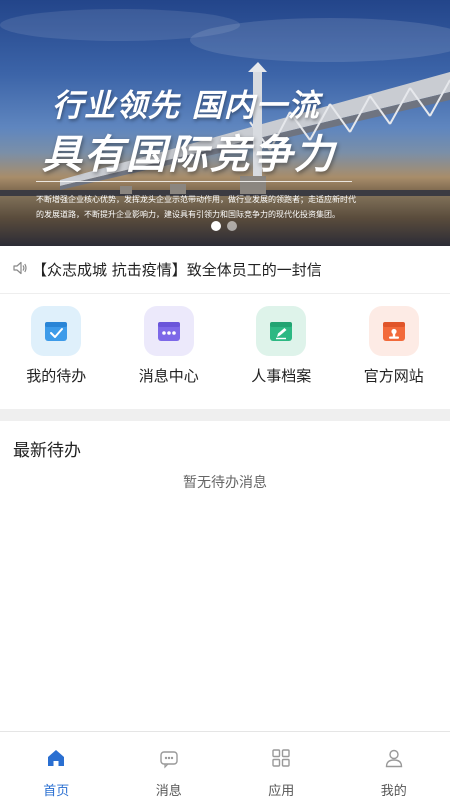 Image resolution: width=450 pixels, height=800 pixels. Describe the element at coordinates (56, 376) in the screenshot. I see `quick-action-label: 我的待办` at that location.